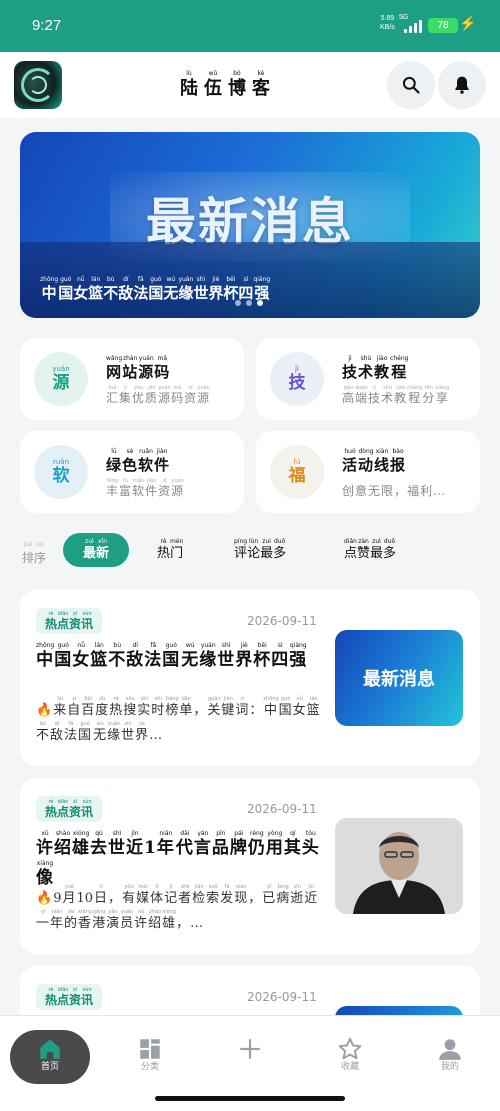 The image size is (500, 1111). Describe the element at coordinates (382, 358) in the screenshot. I see `pinyin: jiào` at that location.